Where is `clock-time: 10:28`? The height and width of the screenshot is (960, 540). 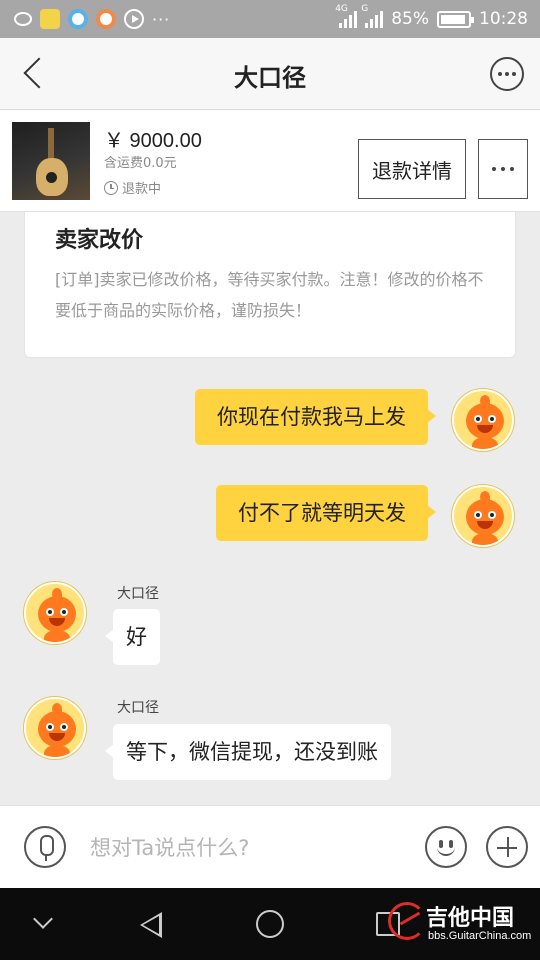
clock-time: 10:28 is located at coordinates (503, 19).